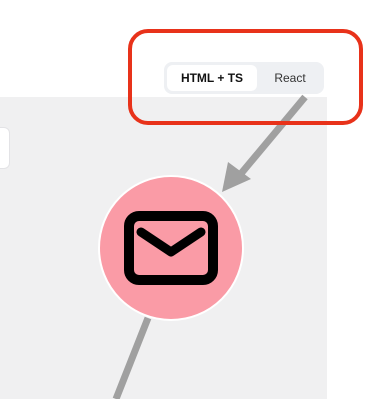  What do you see at coordinates (290, 78) in the screenshot?
I see `tab-react: React` at bounding box center [290, 78].